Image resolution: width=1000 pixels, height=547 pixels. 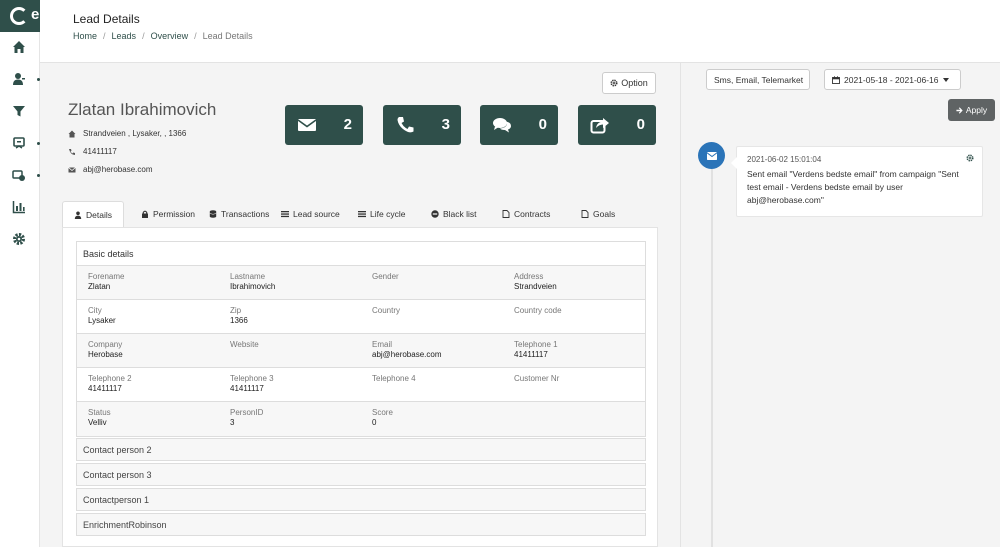 I want to click on app-logo: e, so click(x=20, y=16).